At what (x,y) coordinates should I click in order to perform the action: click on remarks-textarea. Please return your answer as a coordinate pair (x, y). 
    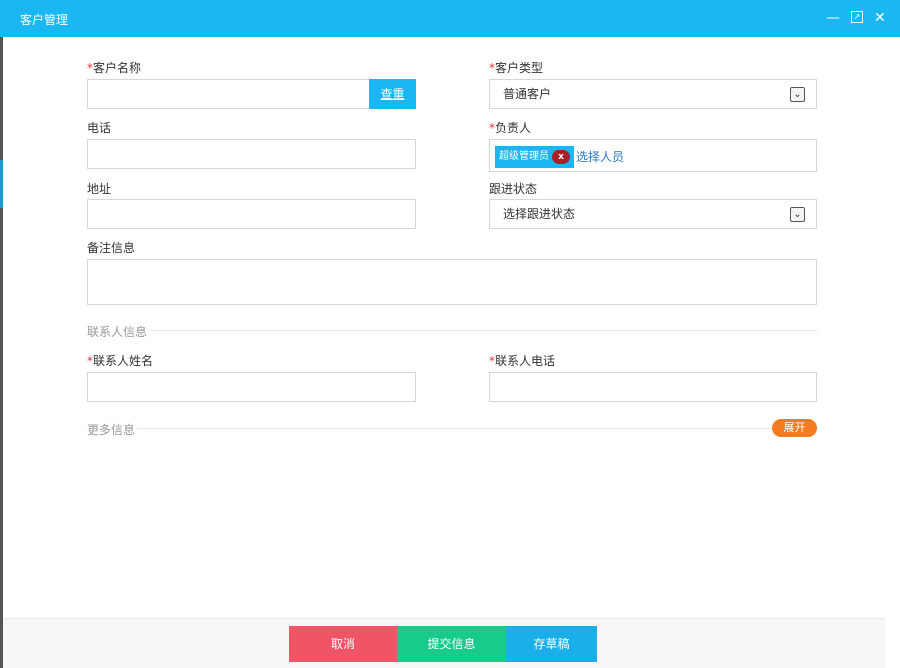
    Looking at the image, I should click on (452, 282).